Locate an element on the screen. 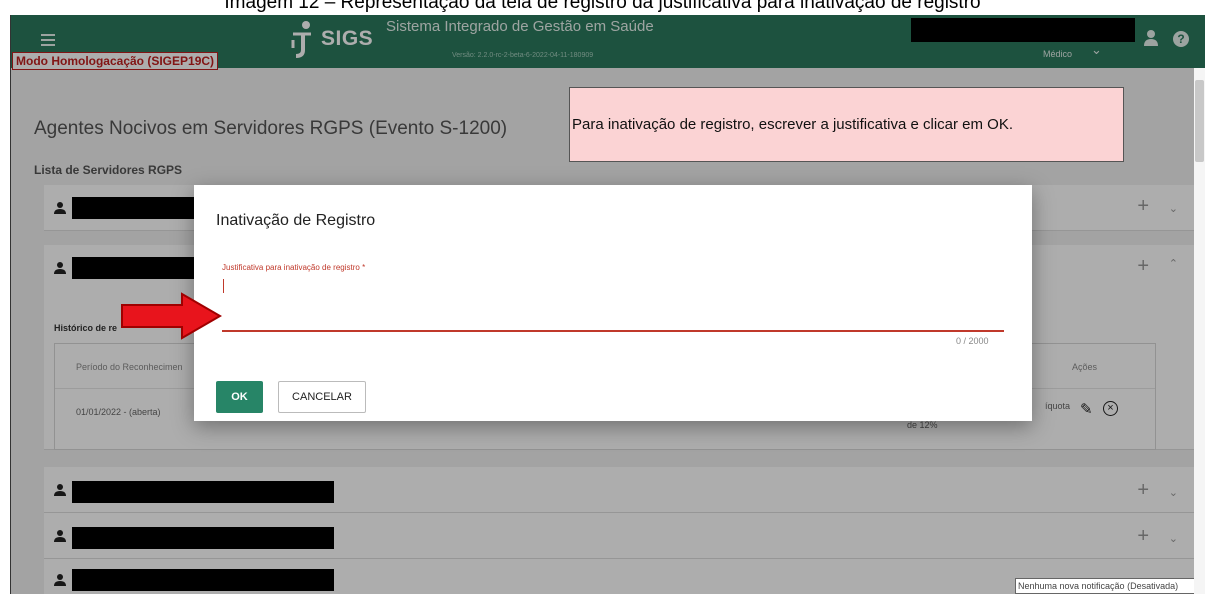 The height and width of the screenshot is (594, 1205). dialog-title: Inativação de Registro is located at coordinates (296, 220).